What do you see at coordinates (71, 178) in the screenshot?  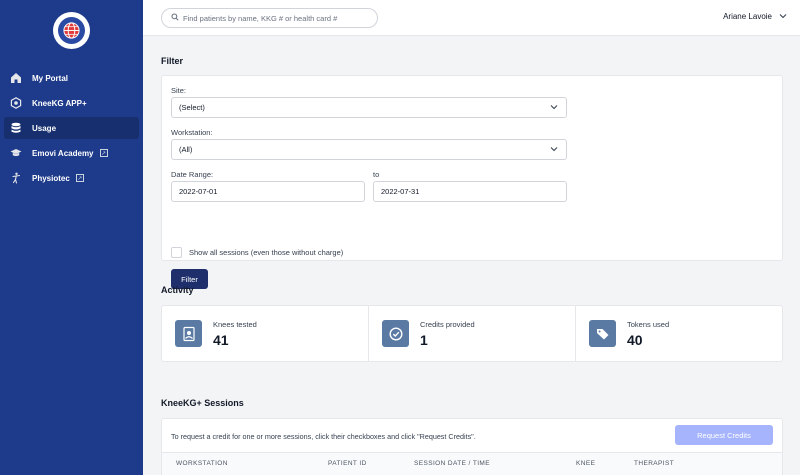 I see `sidebar-item-physiotec: Physiotec ↗` at bounding box center [71, 178].